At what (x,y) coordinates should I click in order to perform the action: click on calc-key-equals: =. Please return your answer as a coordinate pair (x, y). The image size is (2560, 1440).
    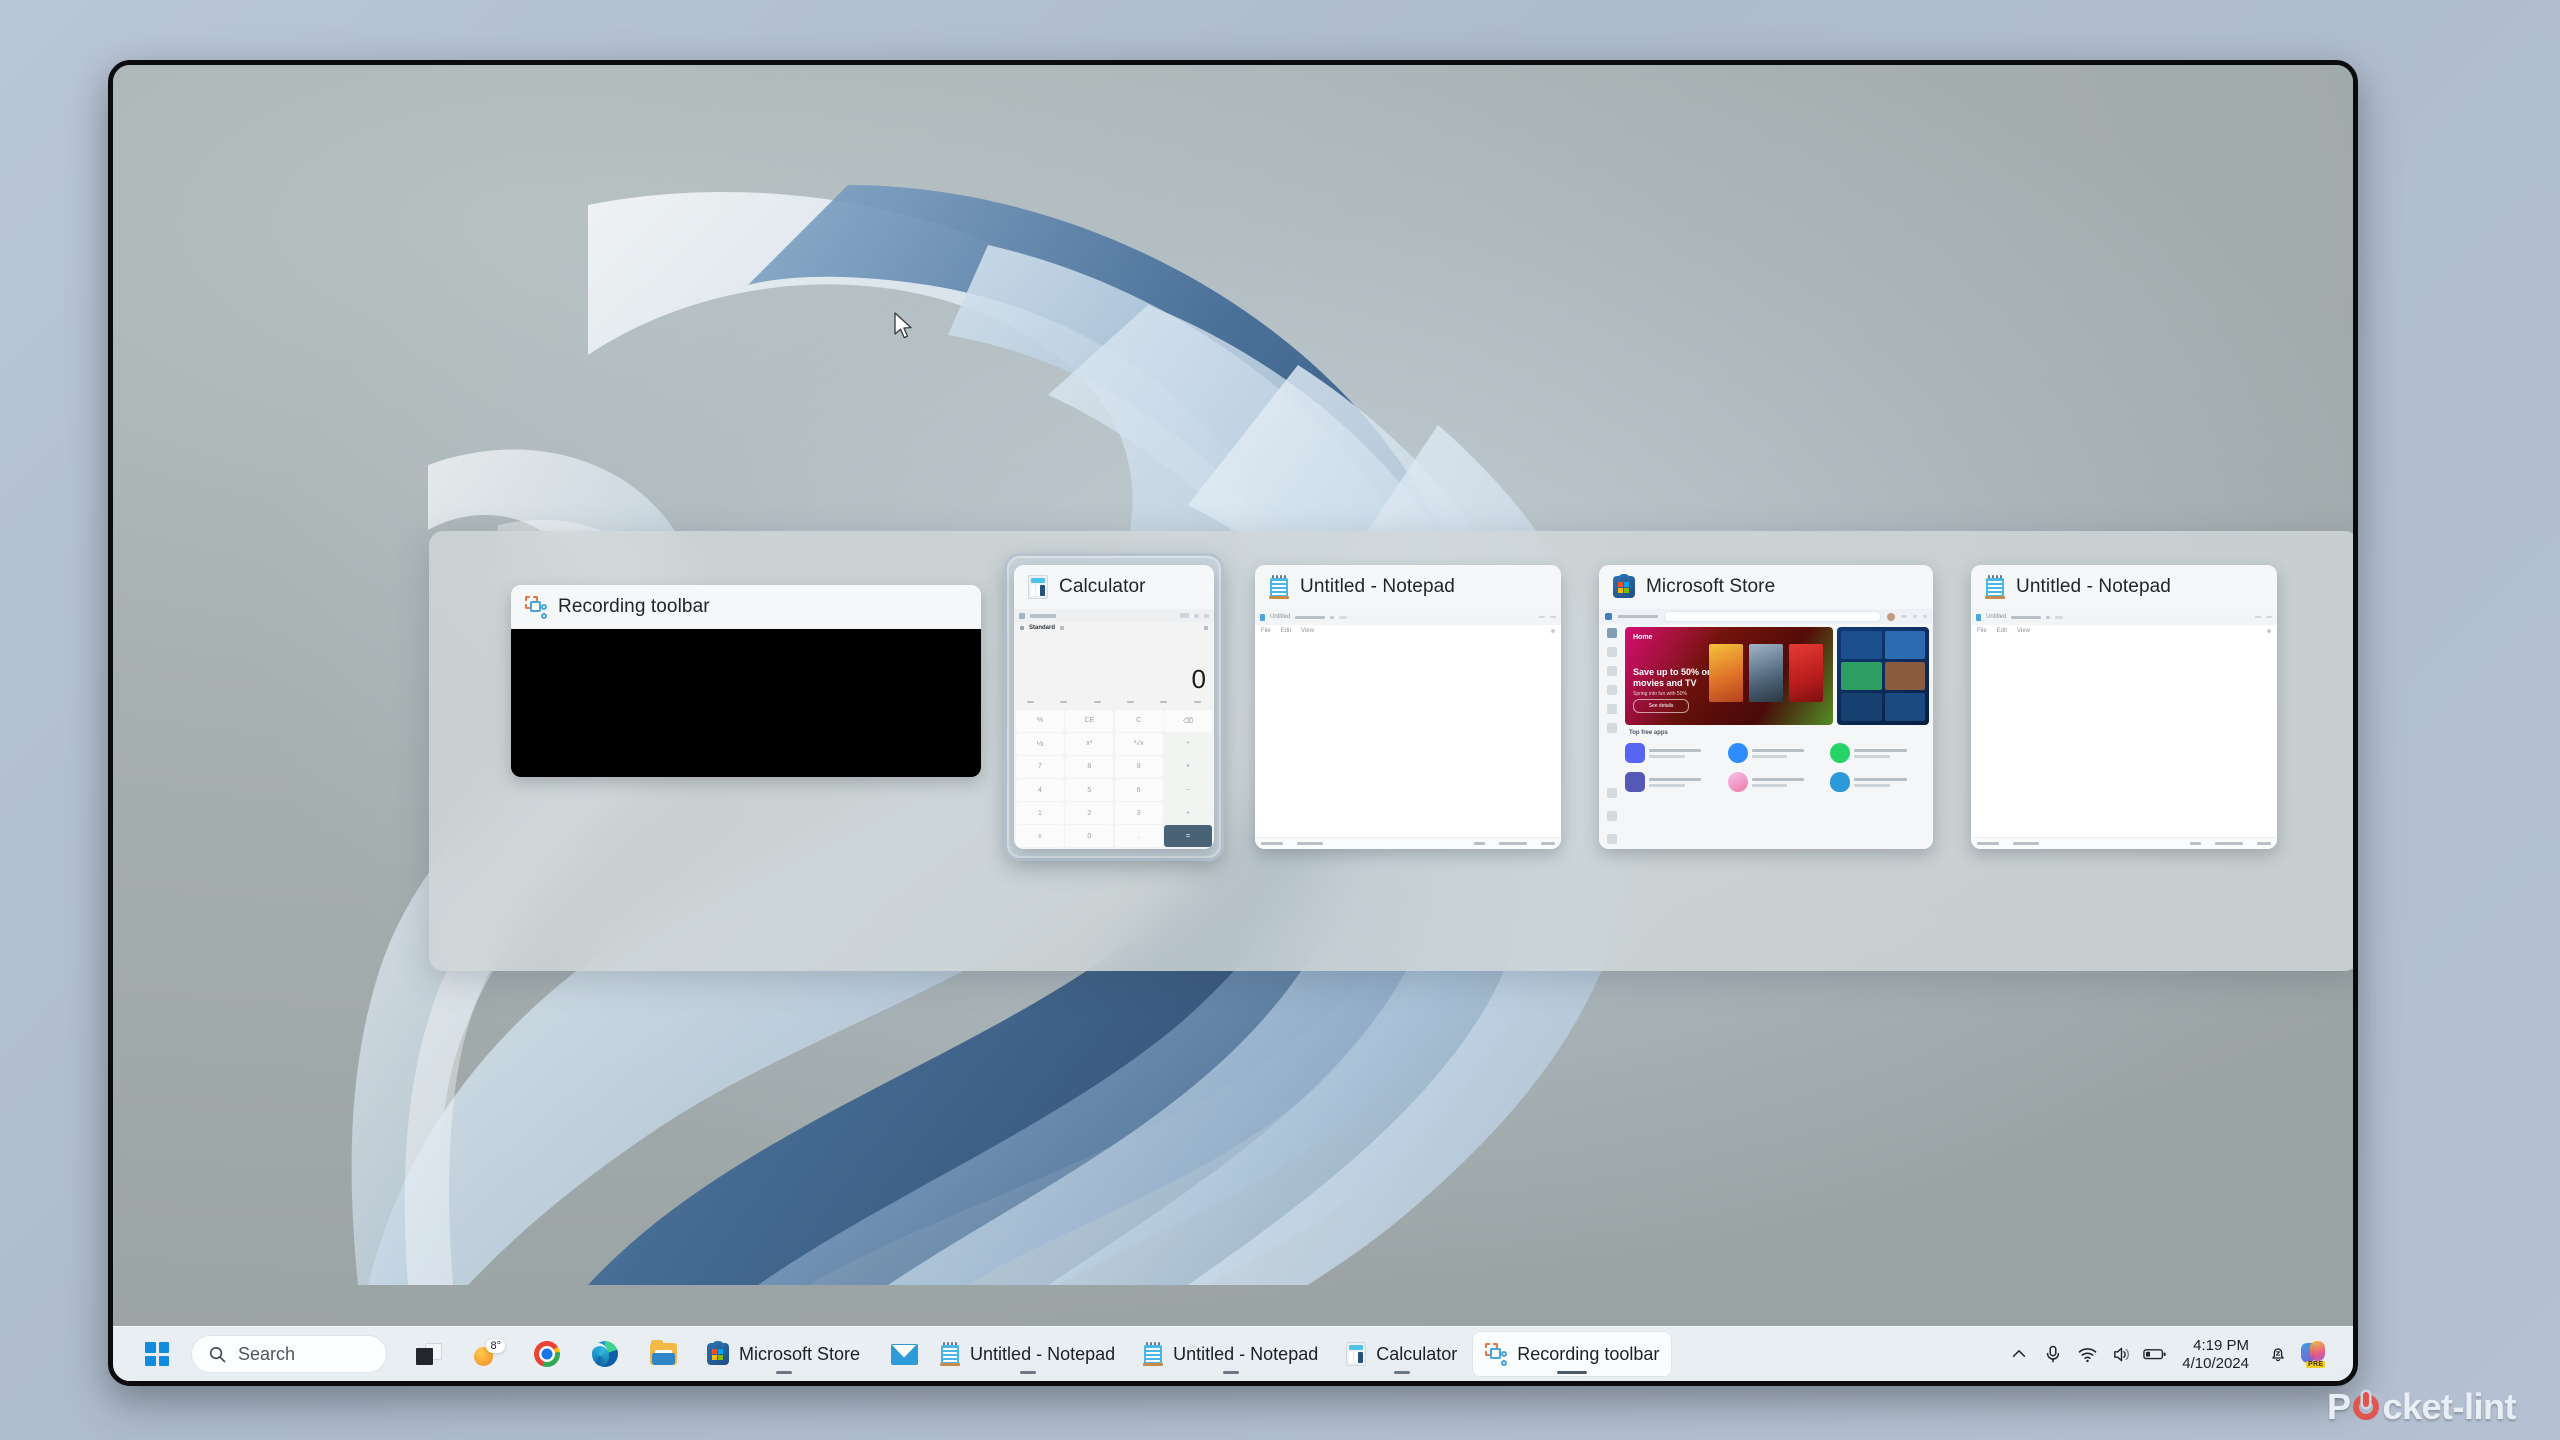
    Looking at the image, I should click on (1188, 836).